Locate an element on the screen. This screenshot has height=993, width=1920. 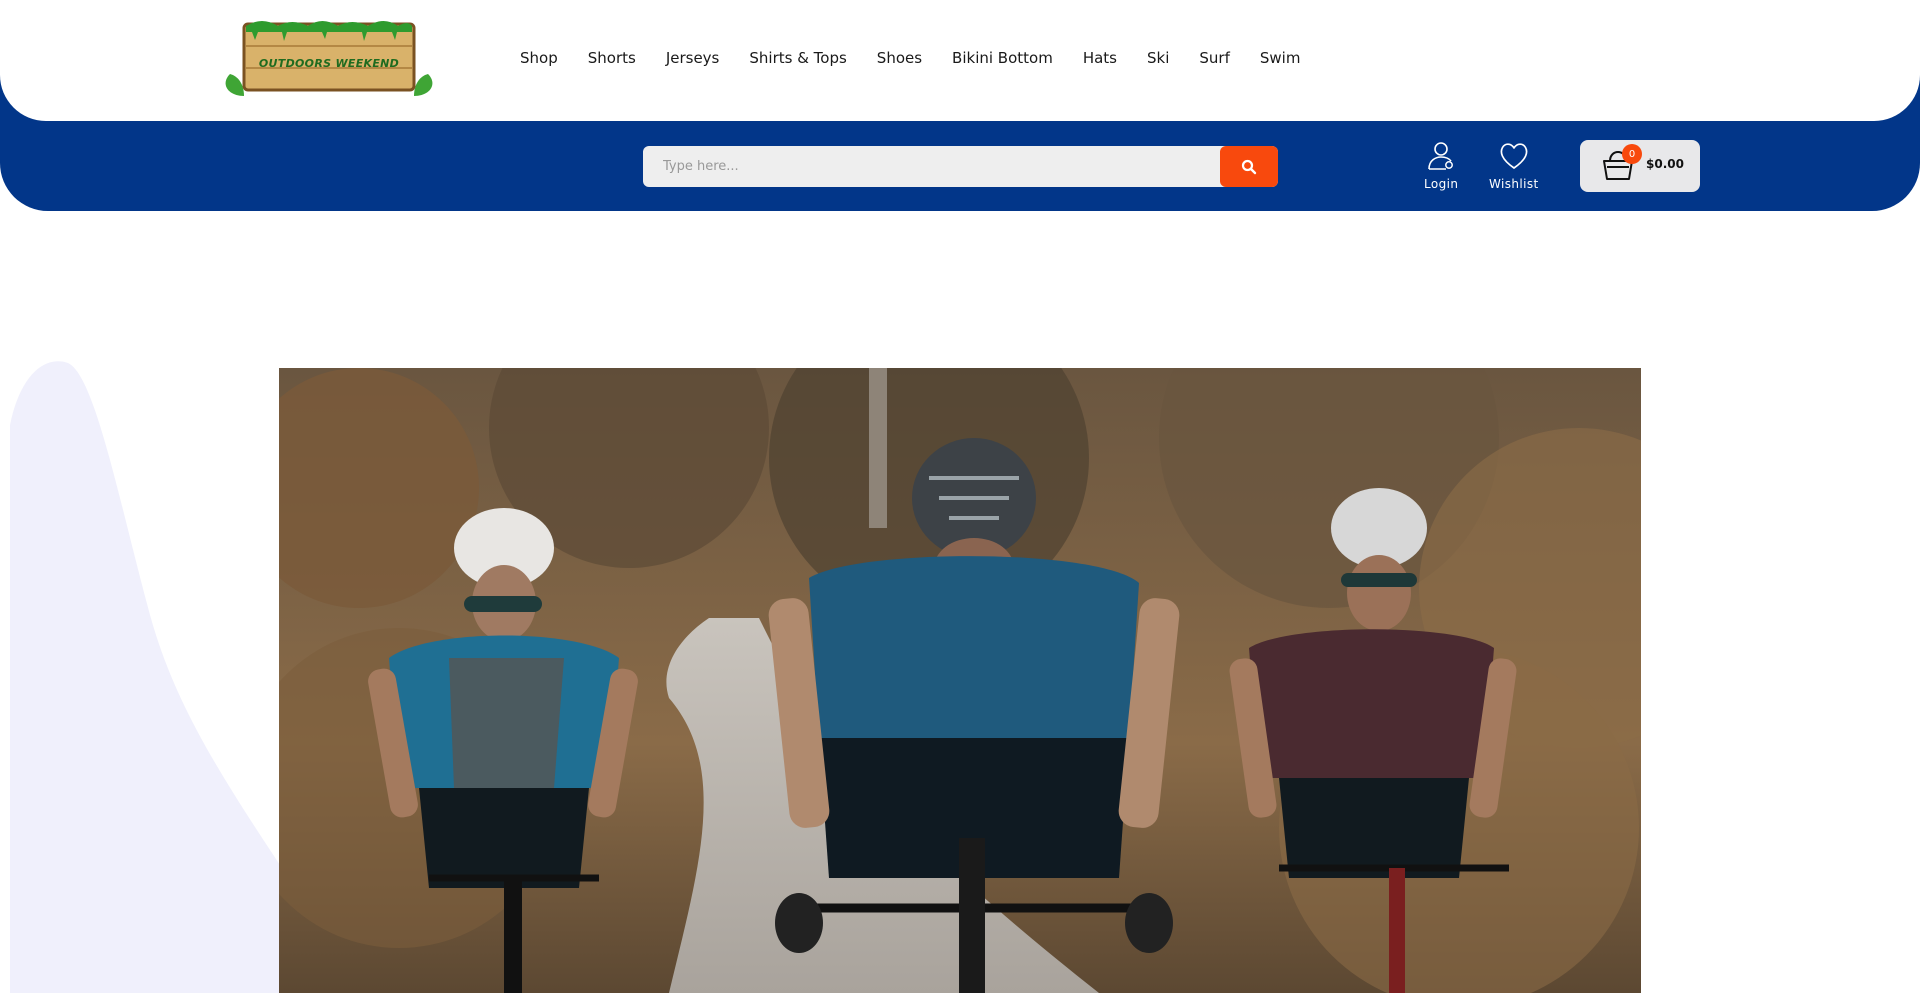
search-bar is located at coordinates (960, 166).